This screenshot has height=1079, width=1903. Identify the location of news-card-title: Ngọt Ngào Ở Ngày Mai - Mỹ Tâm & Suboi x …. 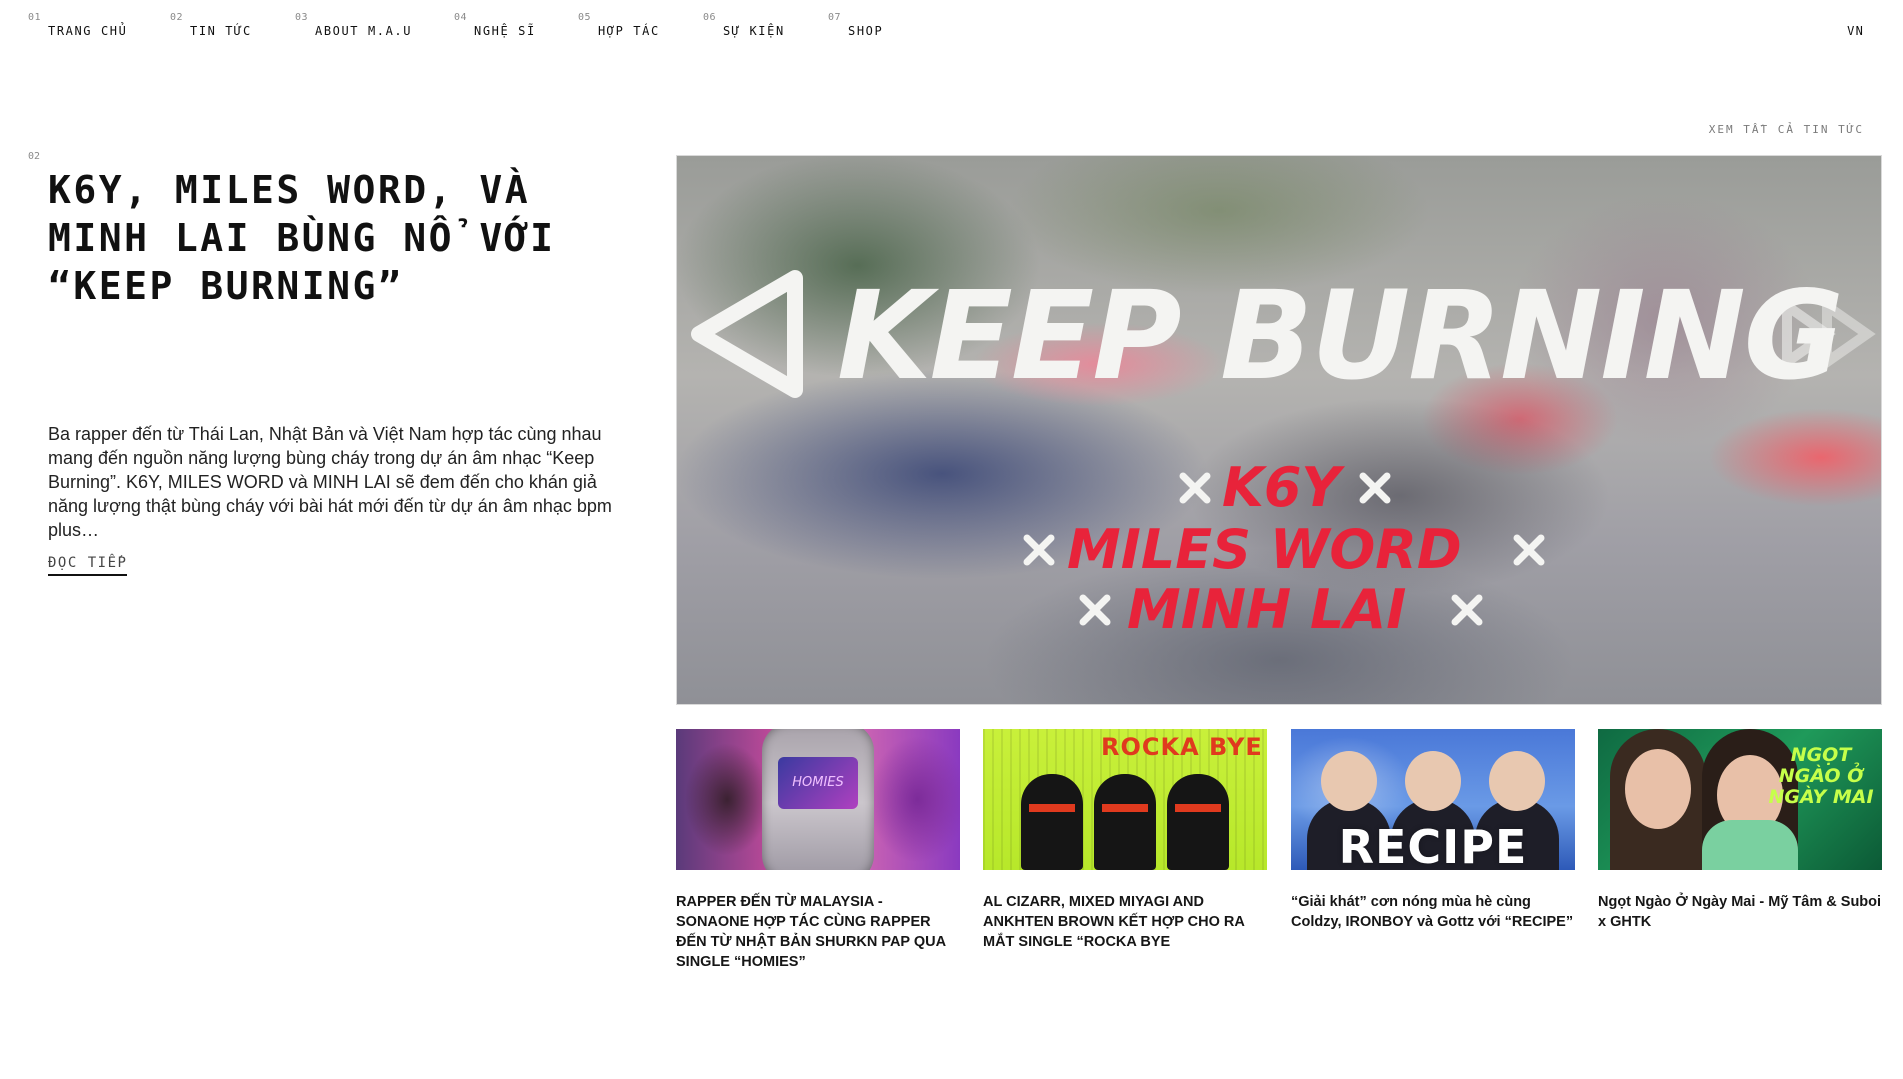
(1740, 901).